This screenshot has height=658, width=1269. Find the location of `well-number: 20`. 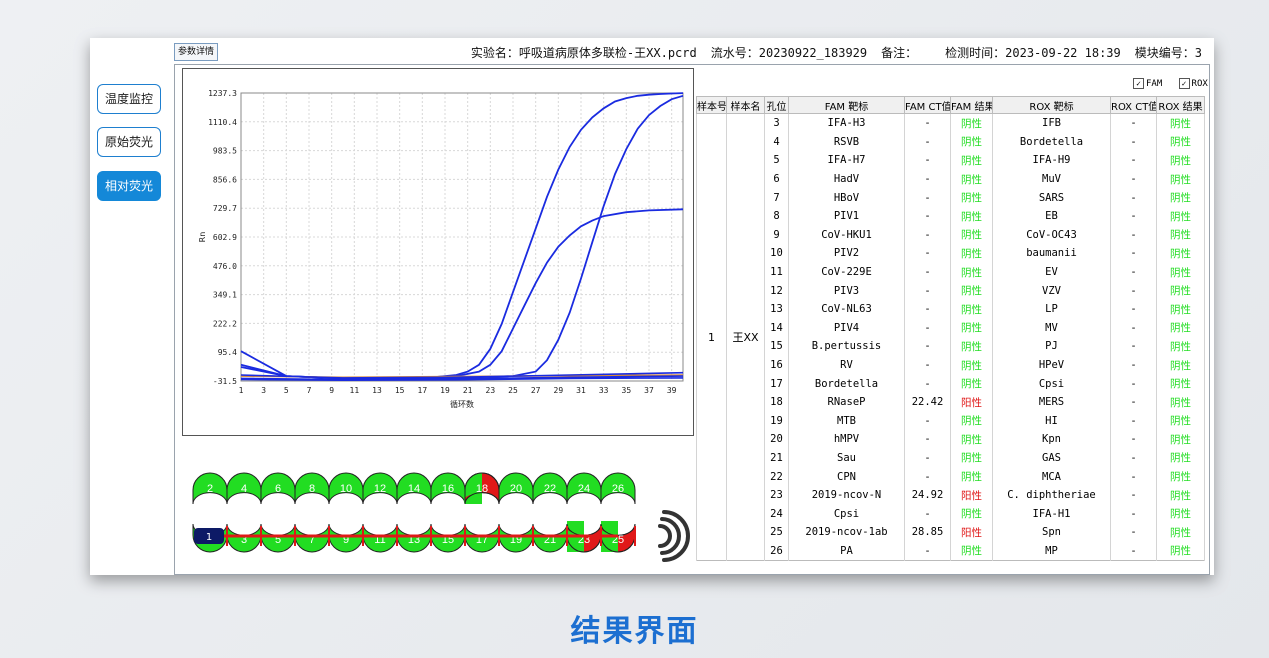

well-number: 20 is located at coordinates (516, 489).